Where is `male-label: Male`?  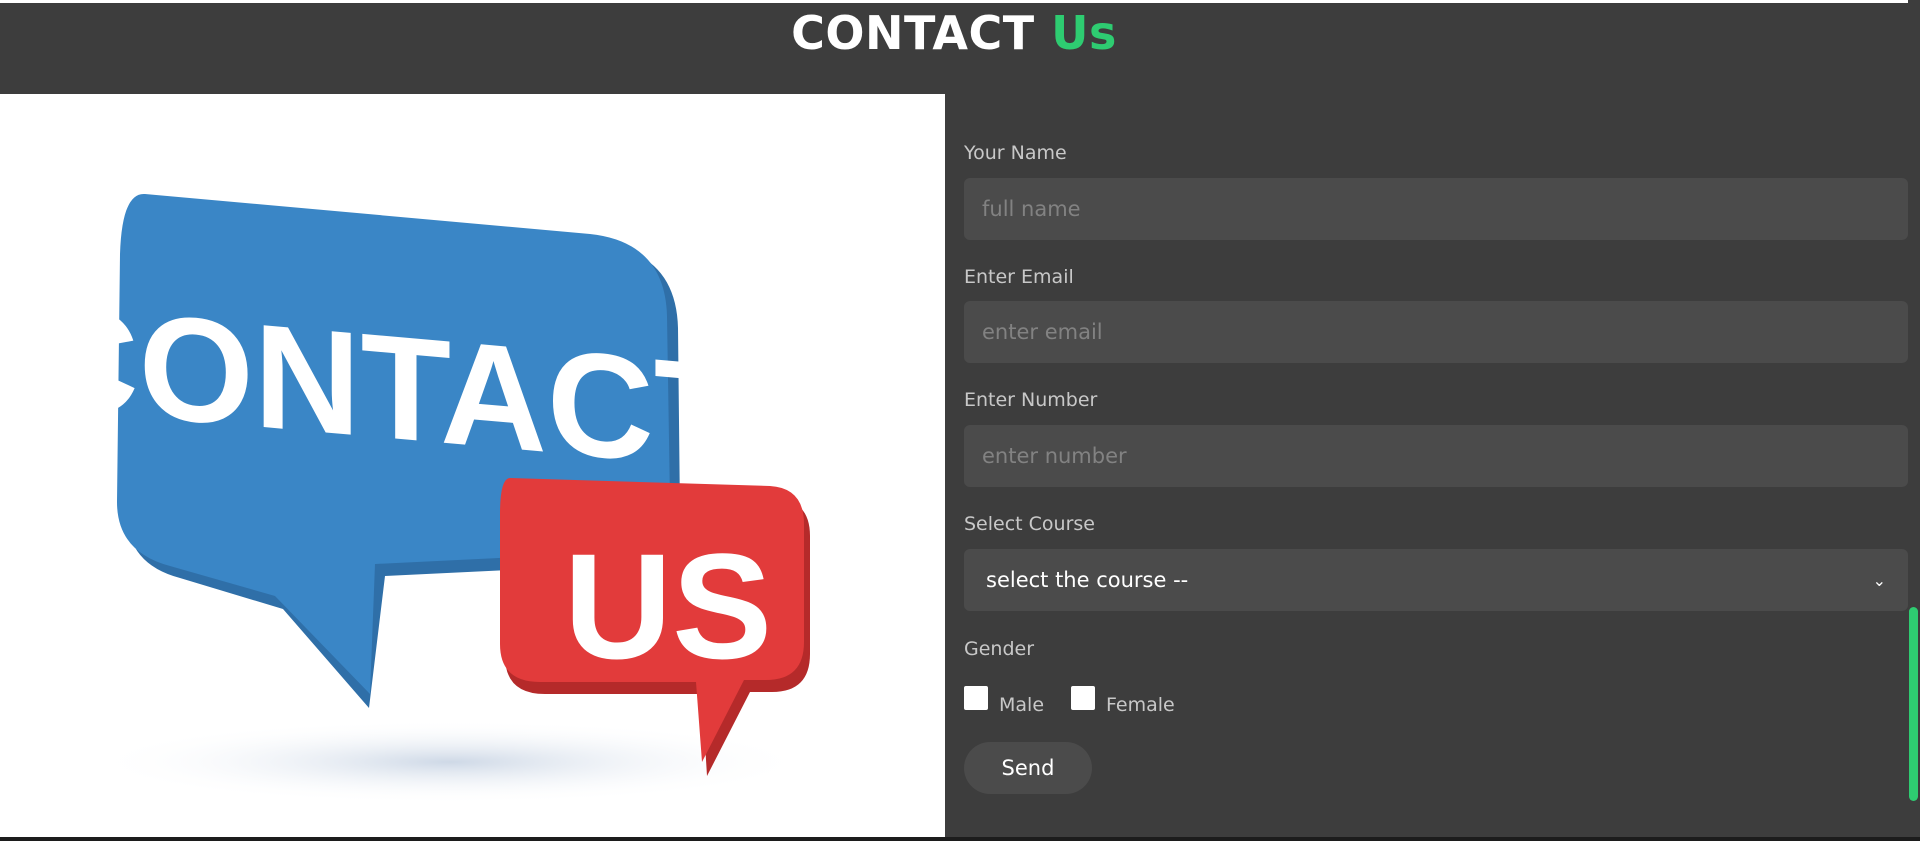 male-label: Male is located at coordinates (1022, 705).